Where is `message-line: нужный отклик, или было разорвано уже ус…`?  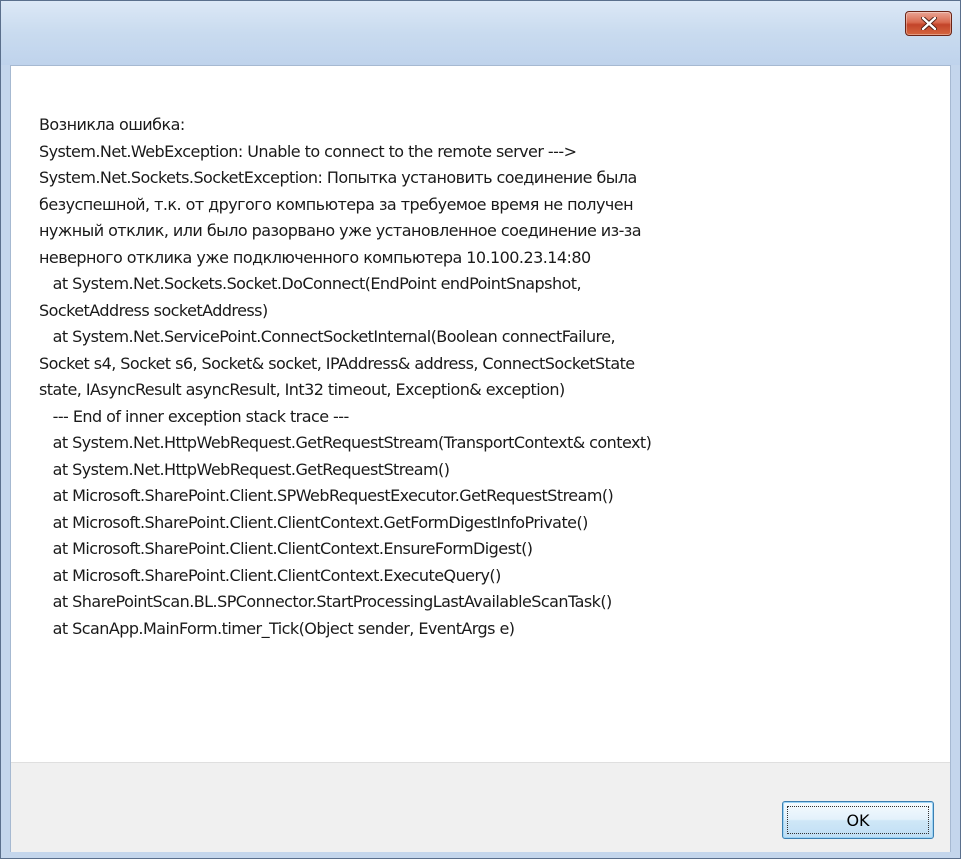 message-line: нужный отклик, или было разорвано уже ус… is located at coordinates (340, 230).